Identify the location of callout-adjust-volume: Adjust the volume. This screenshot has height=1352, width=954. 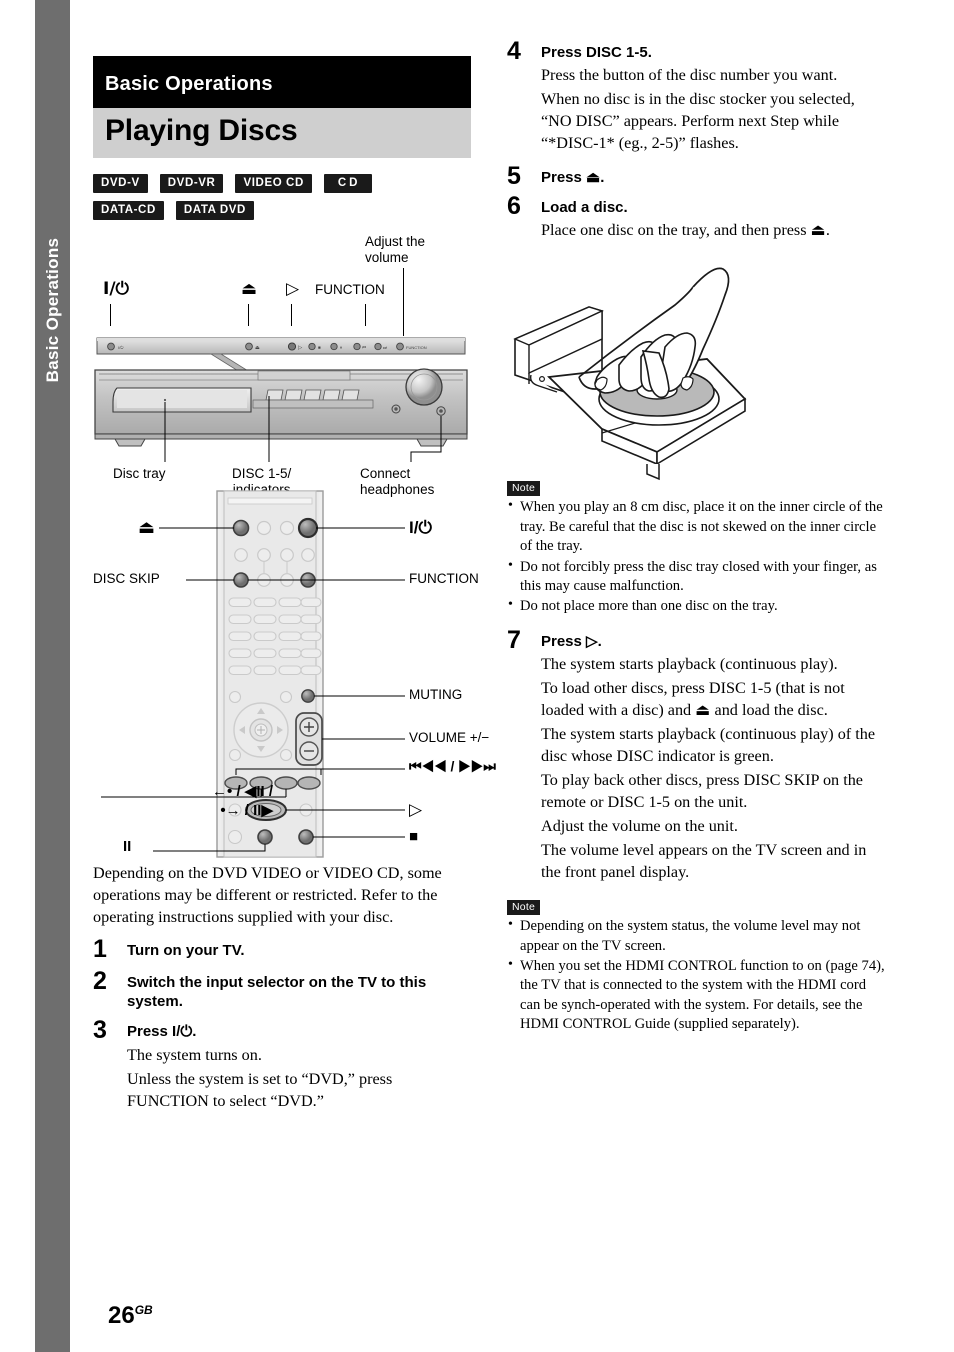
(395, 249).